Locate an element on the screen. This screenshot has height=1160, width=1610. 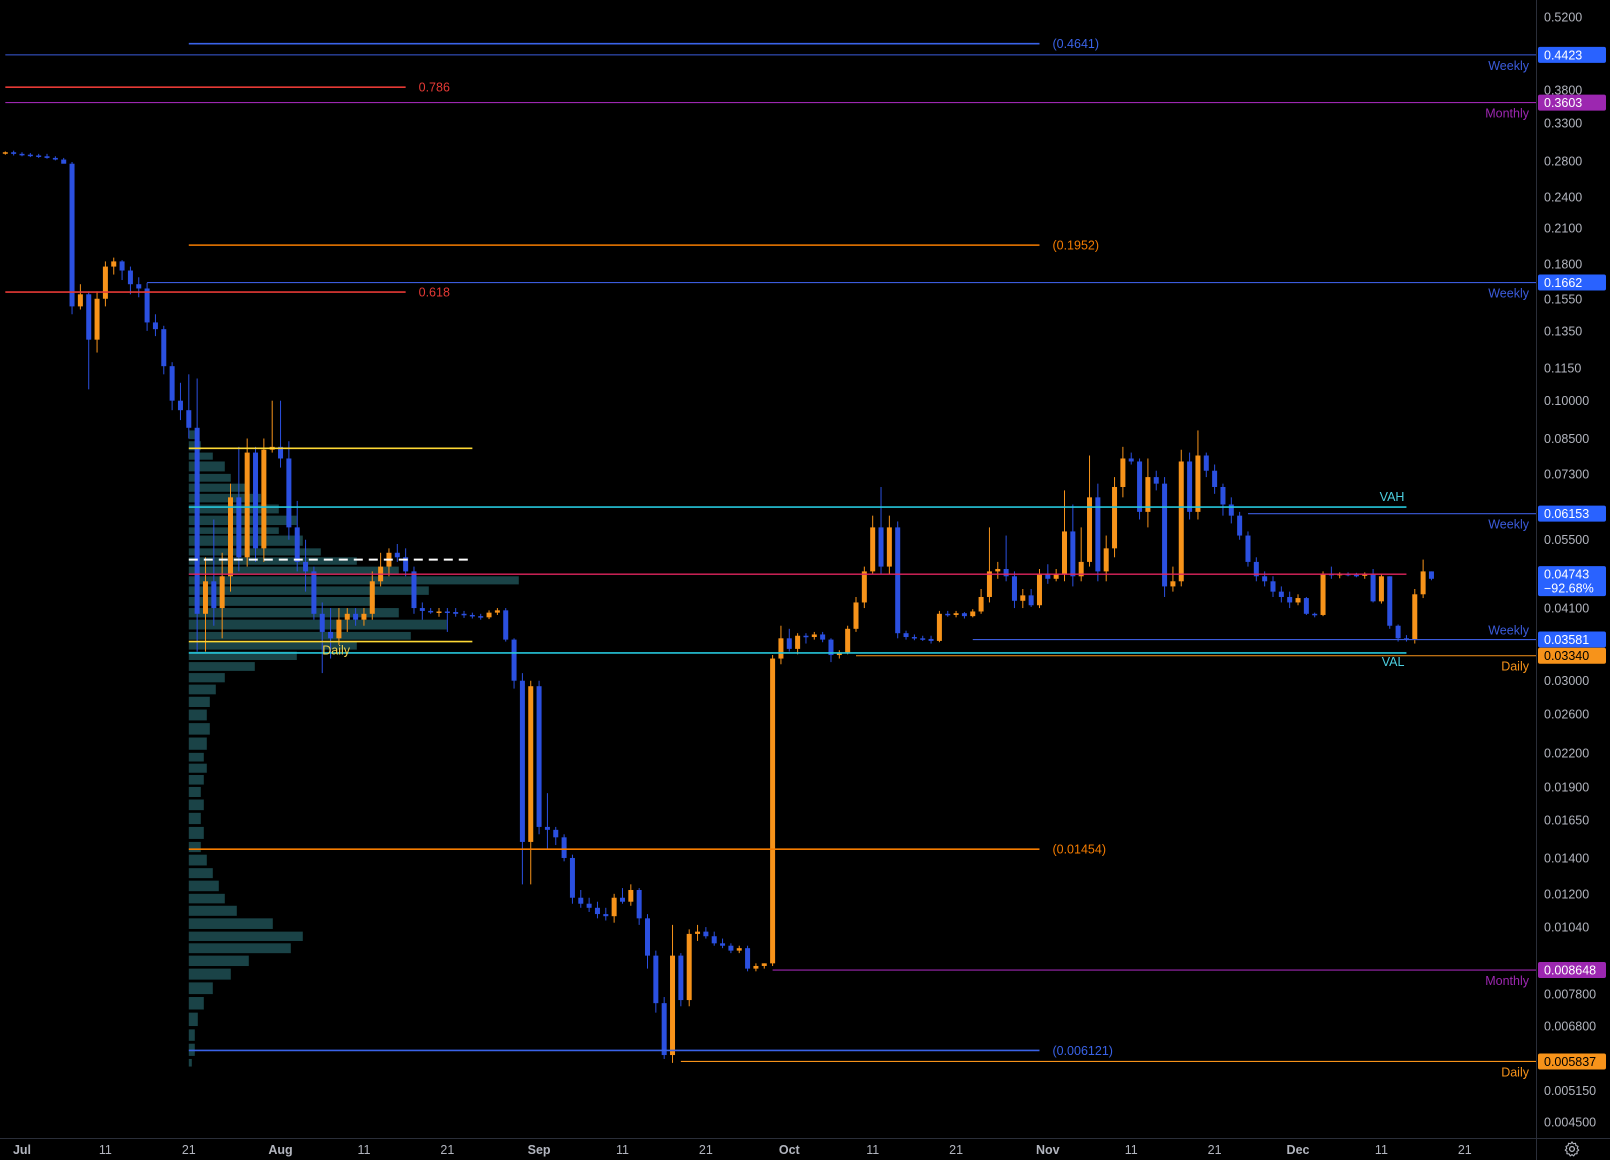
y-tick-label: 0.01650 is located at coordinates (1566, 820).